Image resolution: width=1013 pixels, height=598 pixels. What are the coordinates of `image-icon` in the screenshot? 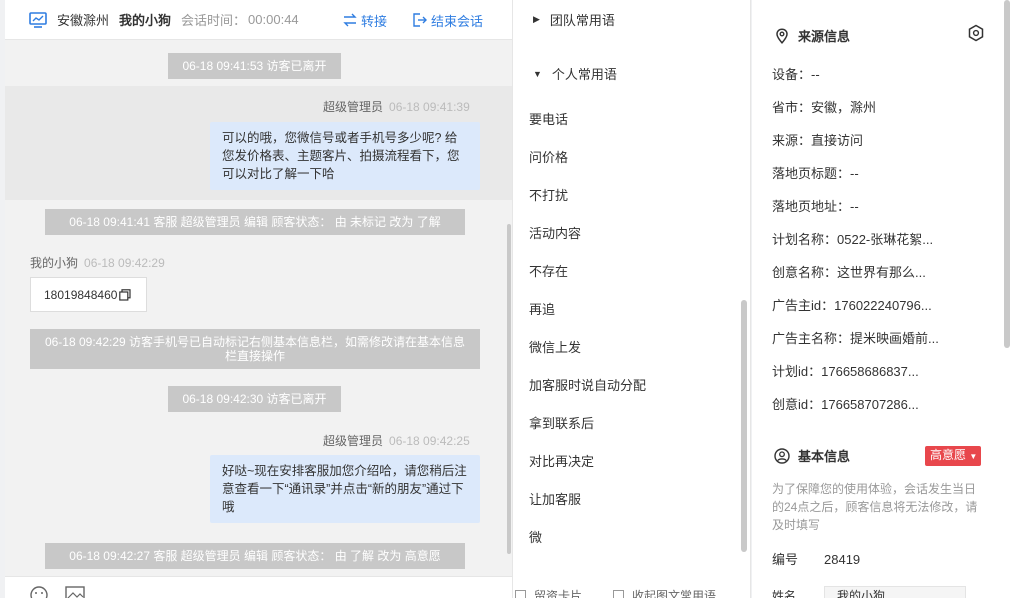 It's located at (75, 591).